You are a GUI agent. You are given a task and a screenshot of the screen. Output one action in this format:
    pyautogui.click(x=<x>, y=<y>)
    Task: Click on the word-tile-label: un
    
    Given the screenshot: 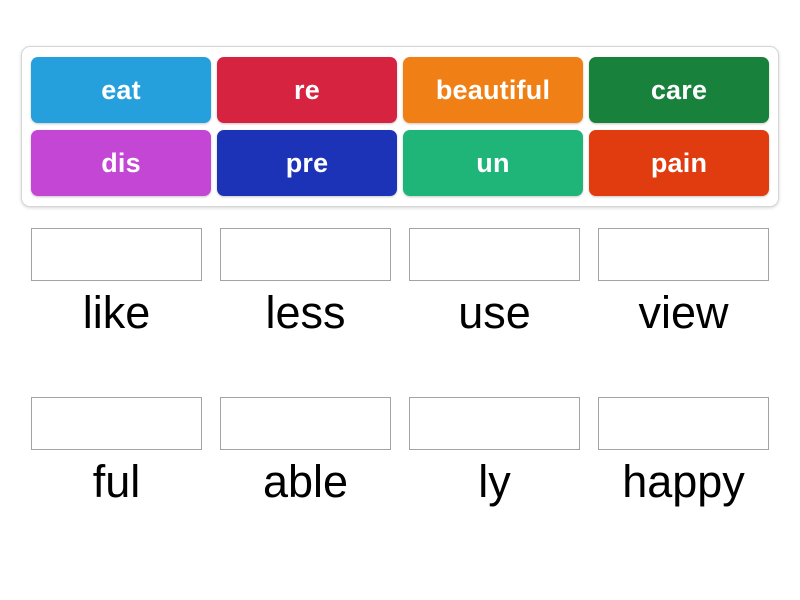 What is the action you would take?
    pyautogui.click(x=493, y=162)
    